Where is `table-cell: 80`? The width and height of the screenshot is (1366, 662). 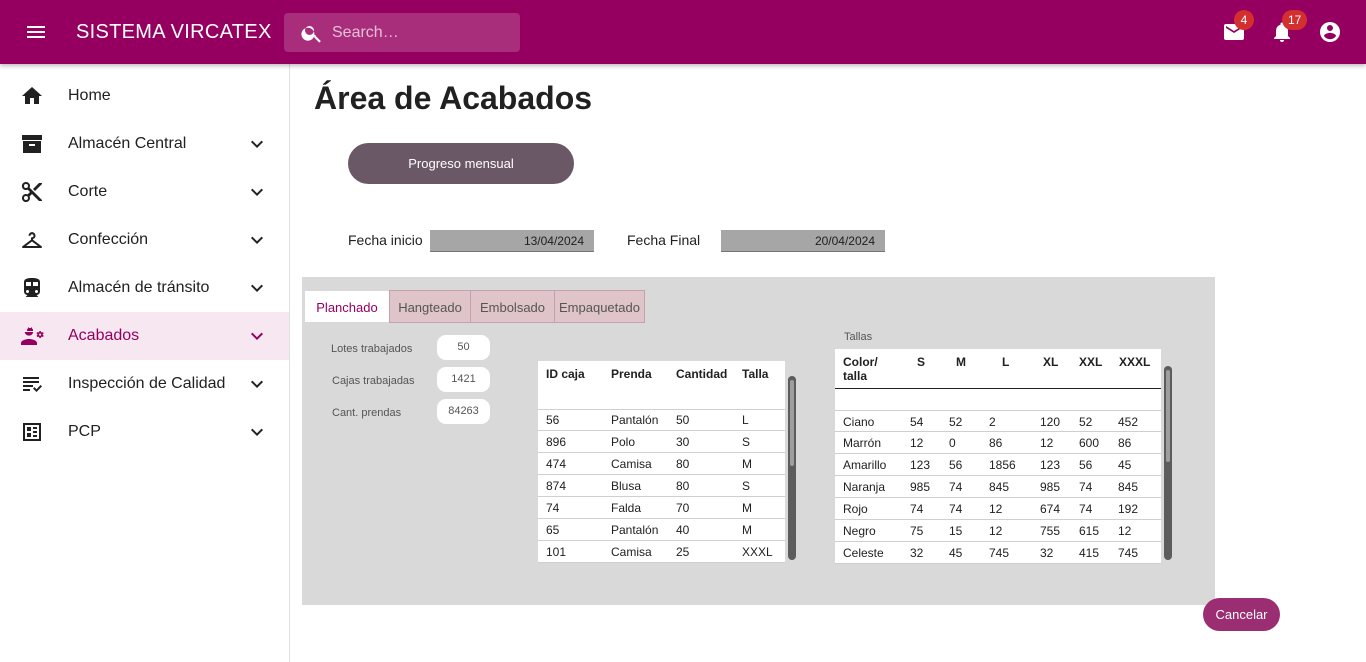
table-cell: 80 is located at coordinates (683, 464).